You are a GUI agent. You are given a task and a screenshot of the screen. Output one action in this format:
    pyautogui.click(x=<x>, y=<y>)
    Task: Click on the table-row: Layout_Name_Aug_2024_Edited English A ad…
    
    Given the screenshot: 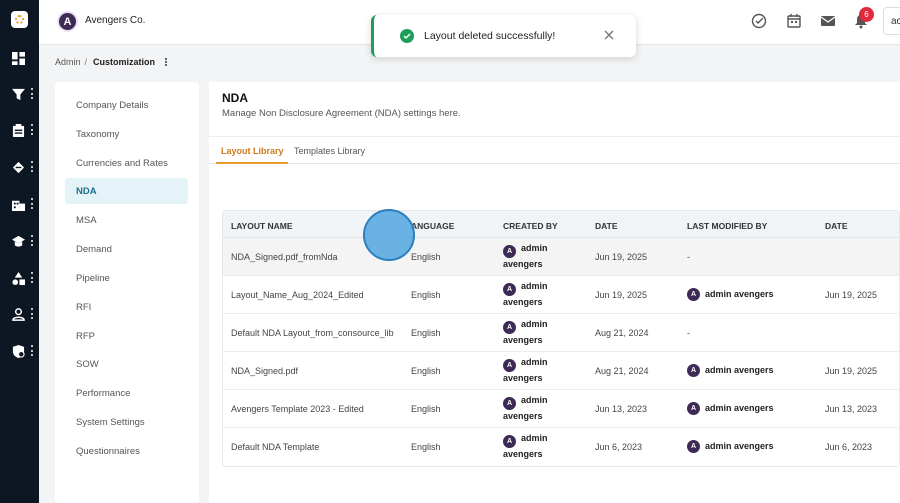 What is the action you would take?
    pyautogui.click(x=561, y=295)
    